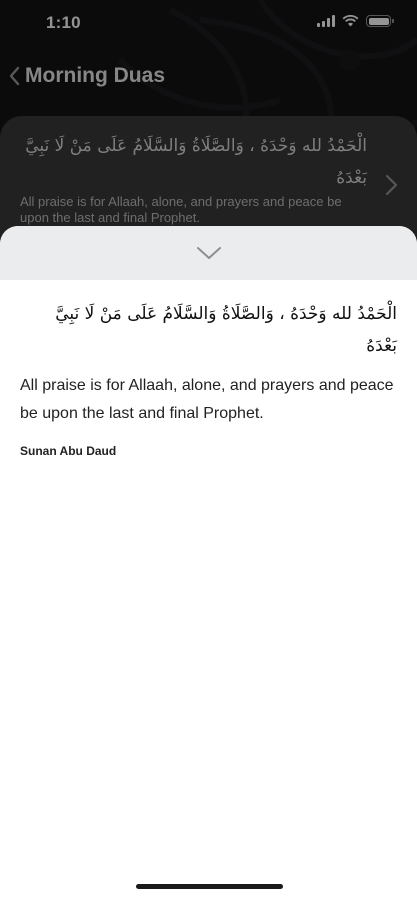 This screenshot has height=900, width=417. What do you see at coordinates (209, 886) in the screenshot?
I see `home-indicator` at bounding box center [209, 886].